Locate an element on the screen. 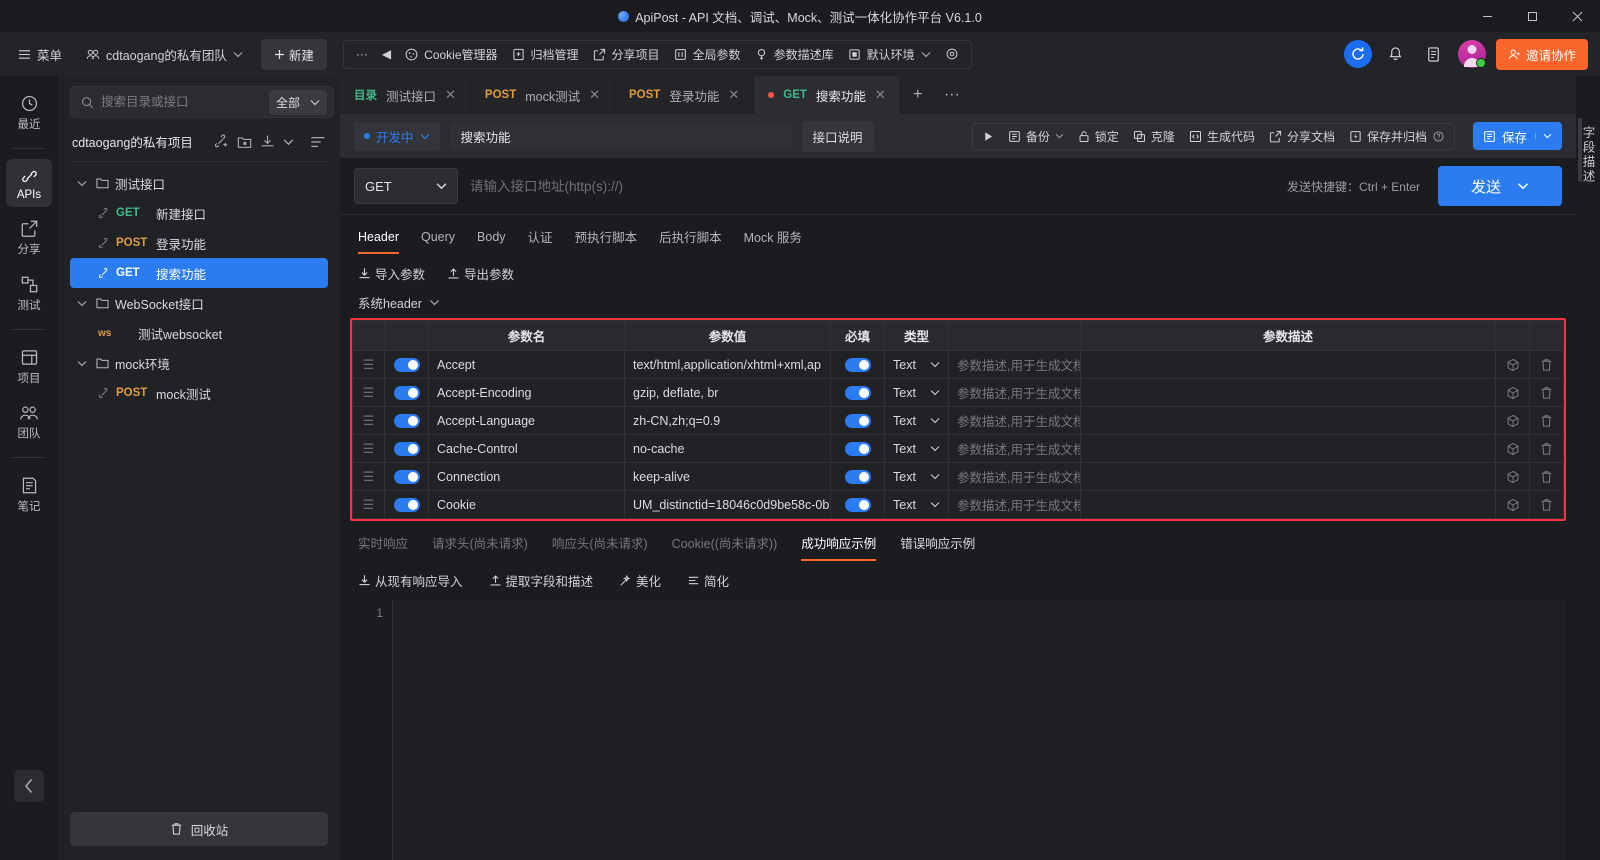 The height and width of the screenshot is (860, 1600). response-tab-cookie: Cookie((尚未请求)) is located at coordinates (725, 547).